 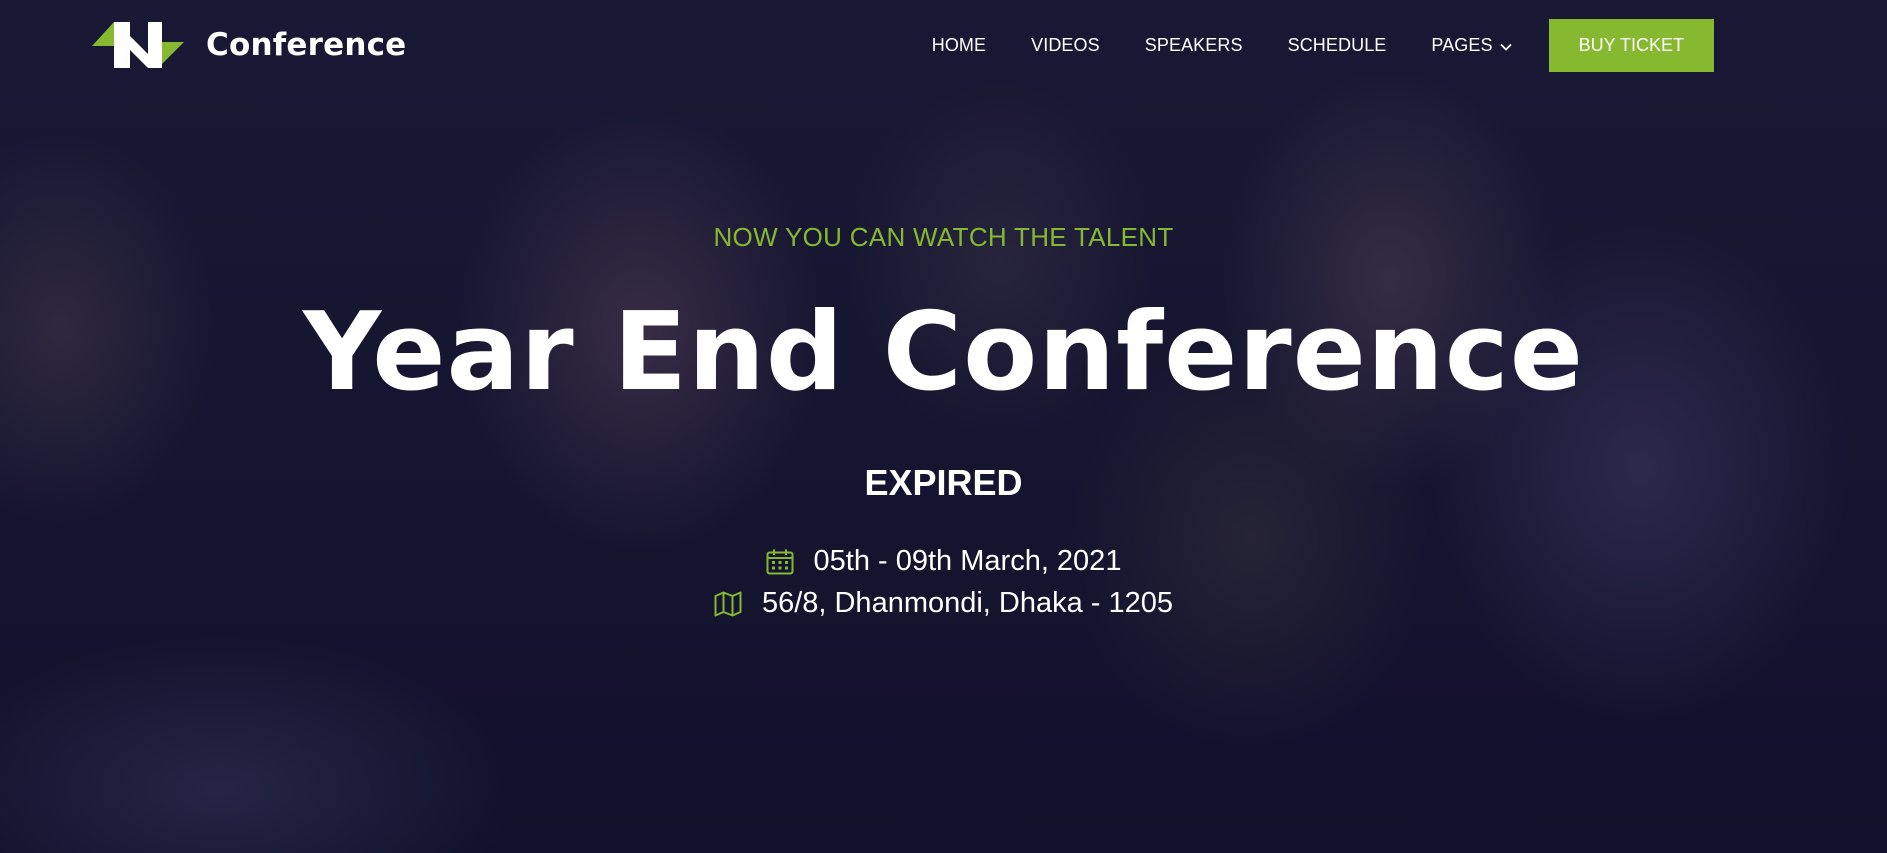 What do you see at coordinates (967, 561) in the screenshot?
I see `event-date: 05th - 09th March, 2021` at bounding box center [967, 561].